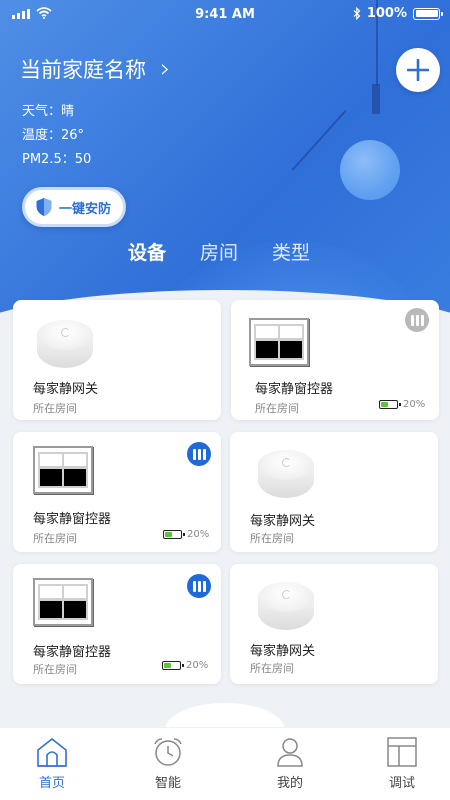 The width and height of the screenshot is (450, 800). I want to click on tab-types: 类型, so click(291, 251).